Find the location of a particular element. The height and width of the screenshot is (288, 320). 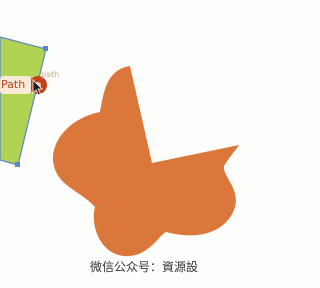

watermark-text: 微信公众号：資源設 is located at coordinates (143, 267).